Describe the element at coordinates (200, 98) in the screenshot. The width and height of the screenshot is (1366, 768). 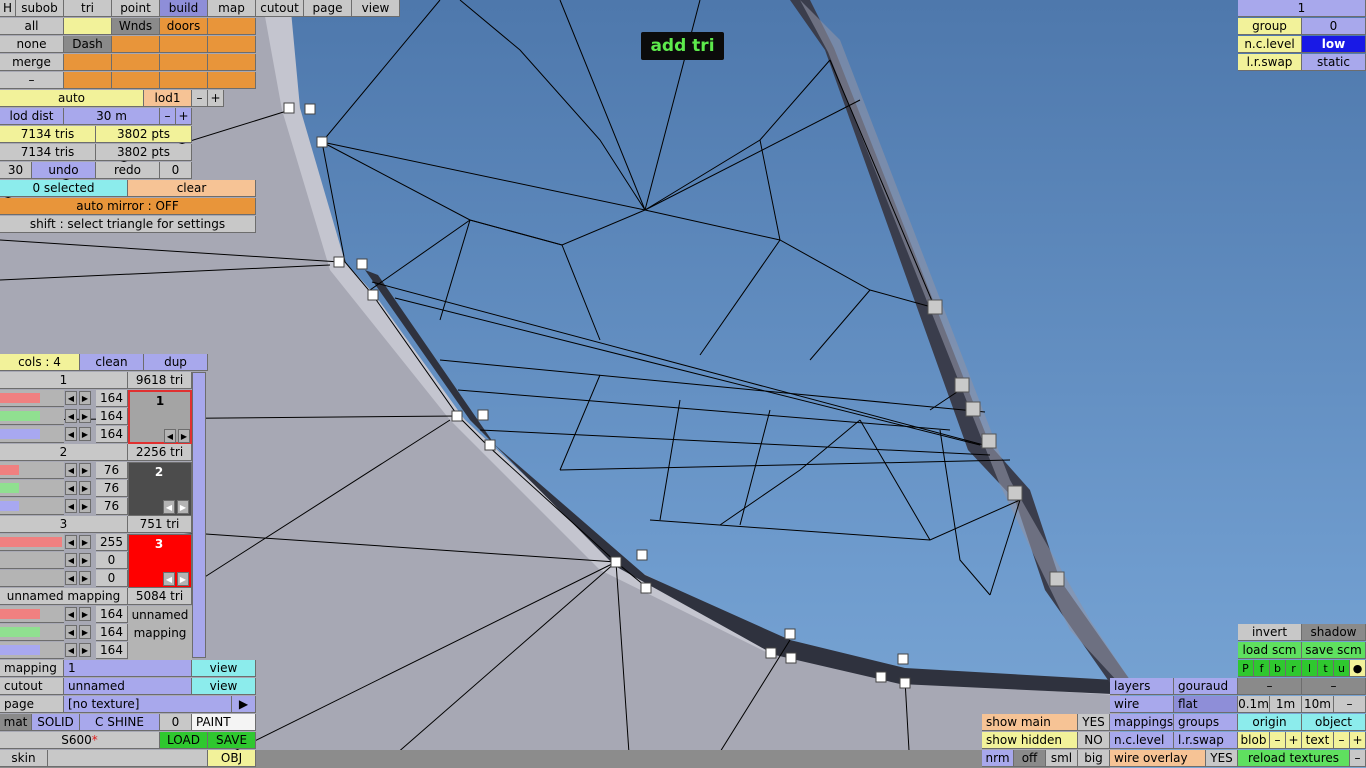
I see `lod-minus-button: –` at that location.